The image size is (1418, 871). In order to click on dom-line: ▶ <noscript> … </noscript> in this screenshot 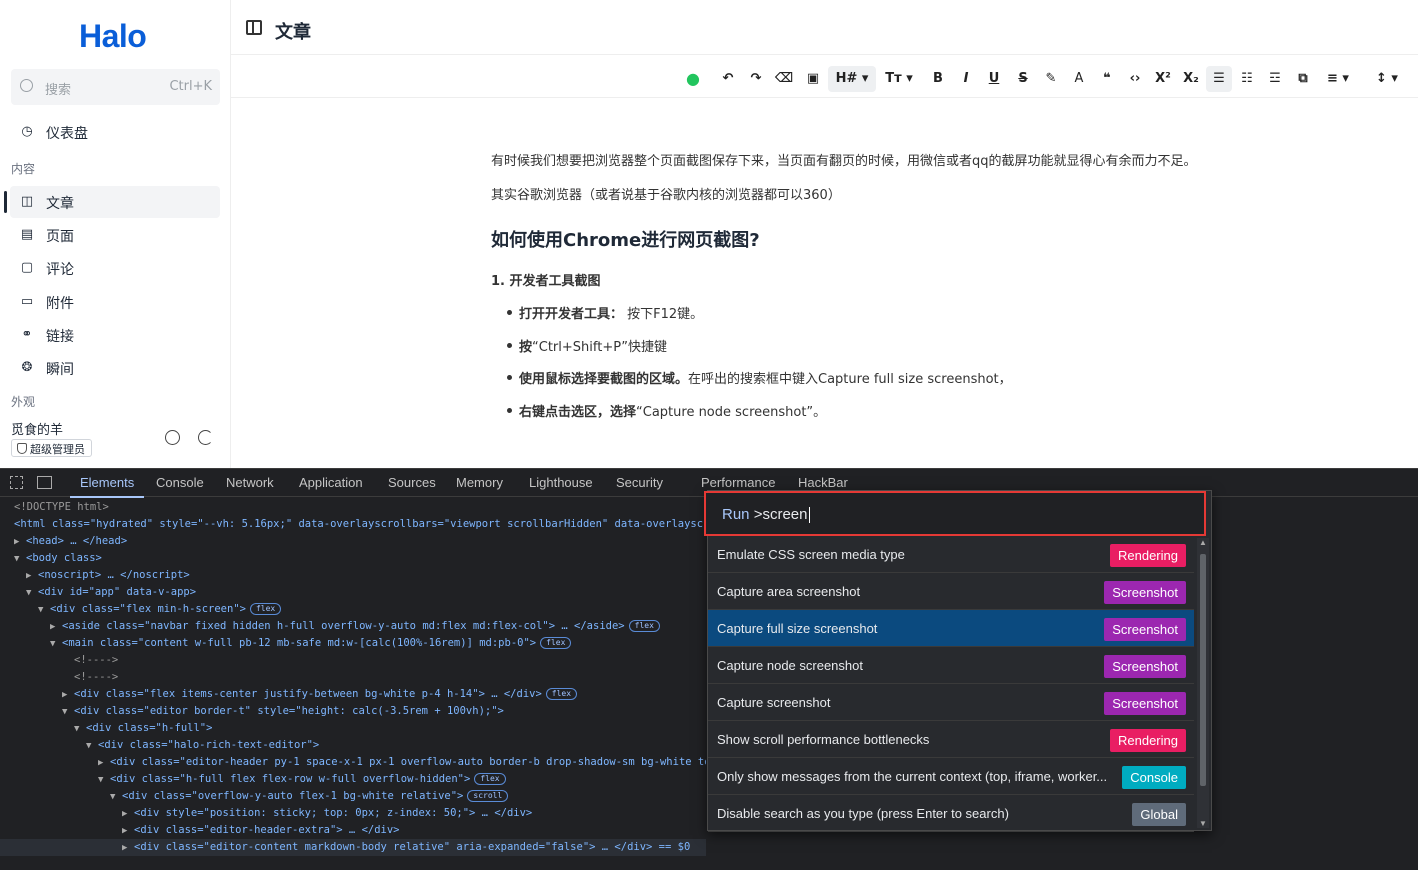, I will do `click(108, 575)`.